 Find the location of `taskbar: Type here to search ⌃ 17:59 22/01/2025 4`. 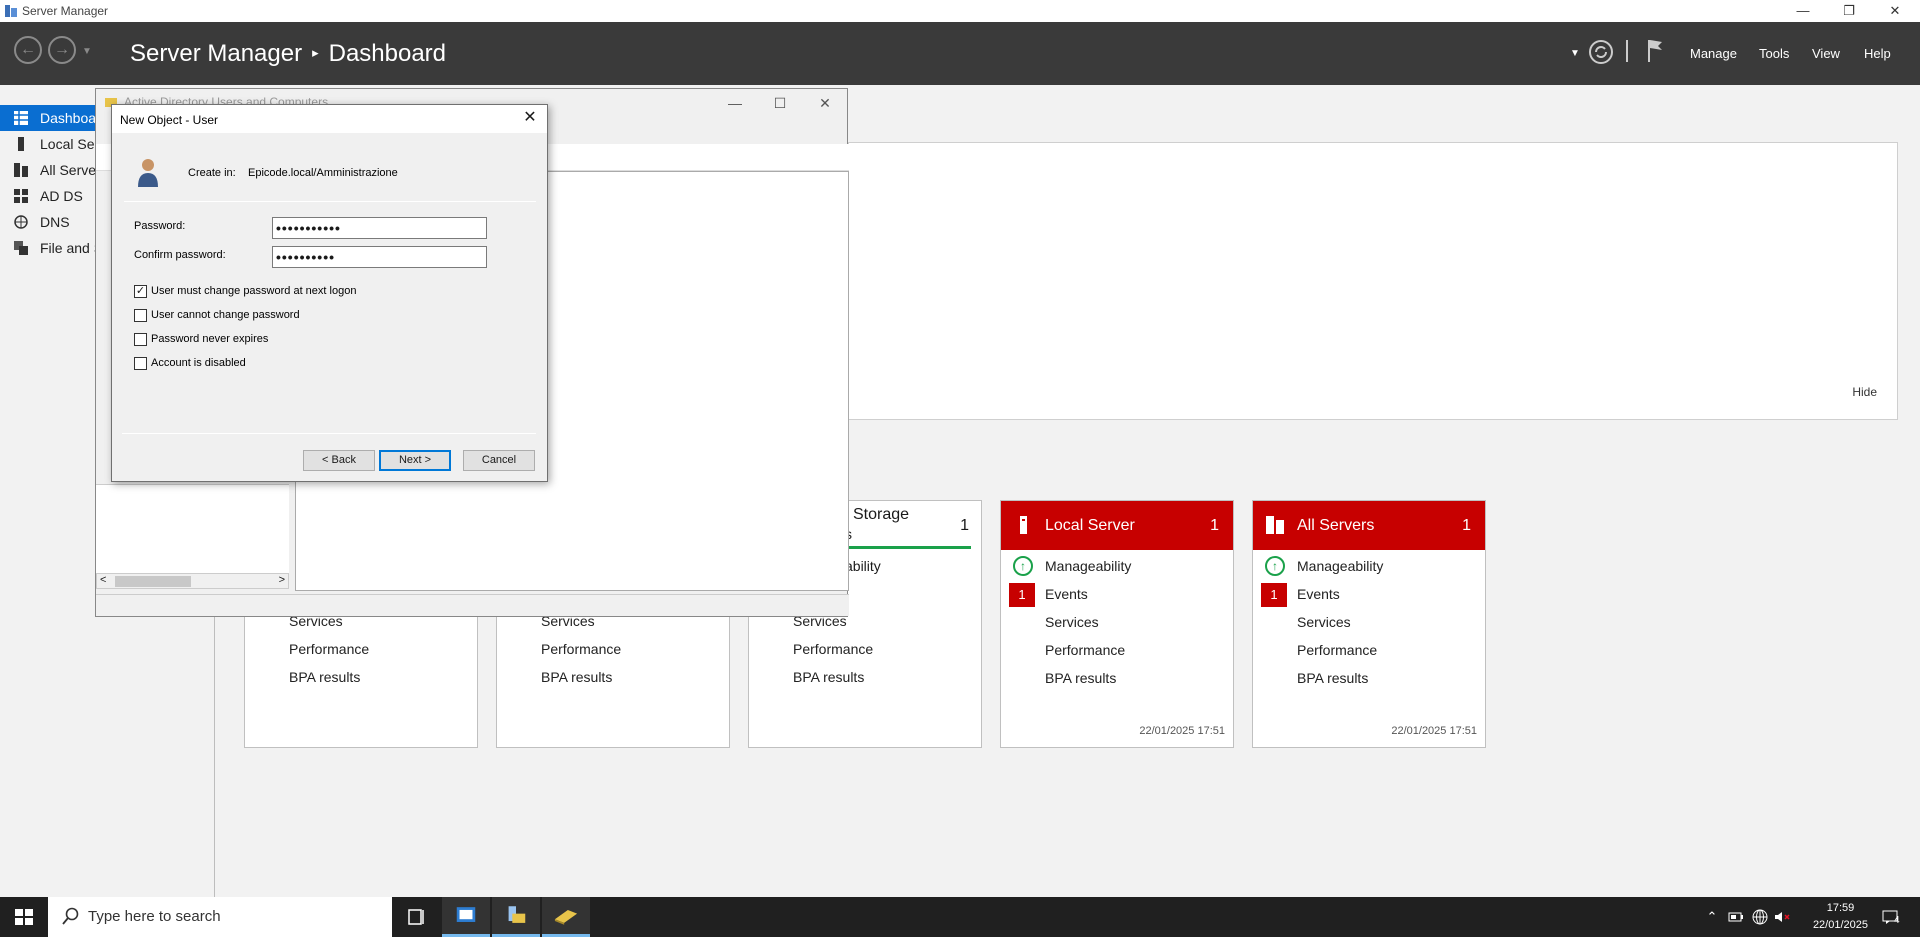

taskbar: Type here to search ⌃ 17:59 22/01/2025 4 is located at coordinates (960, 917).